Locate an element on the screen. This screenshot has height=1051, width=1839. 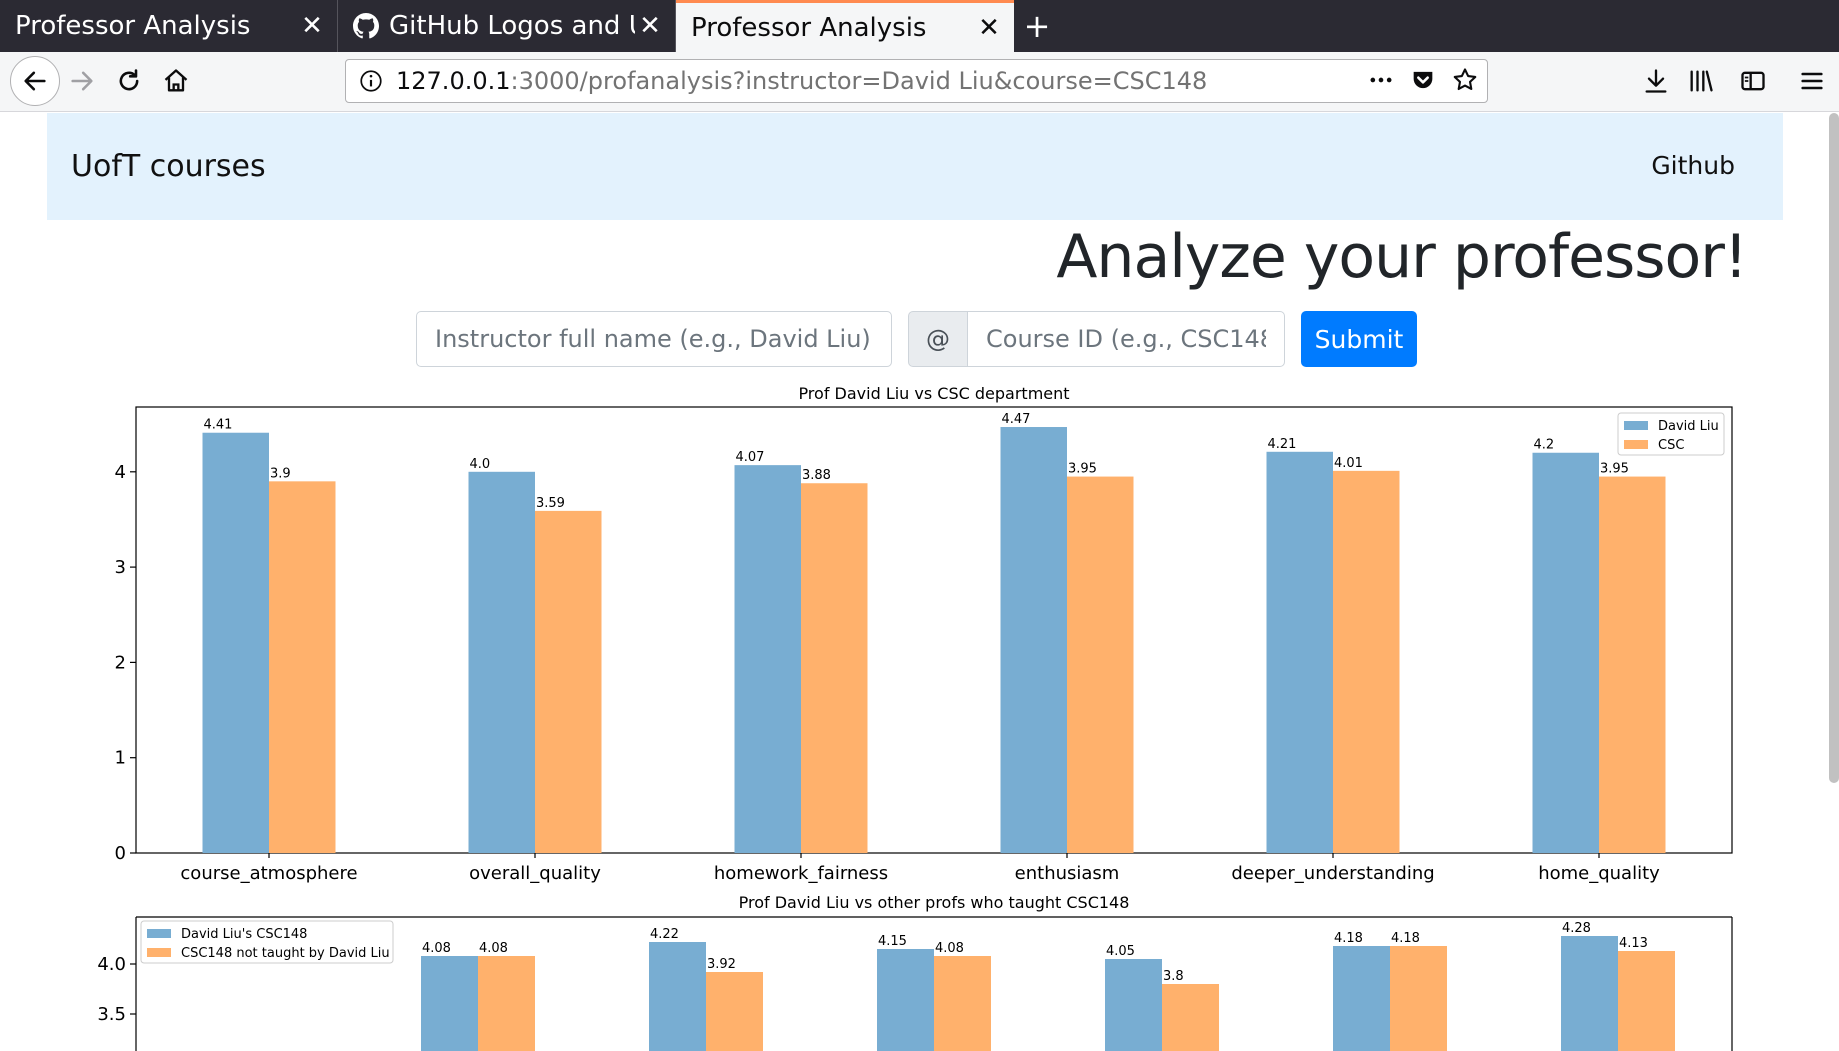
bar-value-label: 3.88 is located at coordinates (816, 475).